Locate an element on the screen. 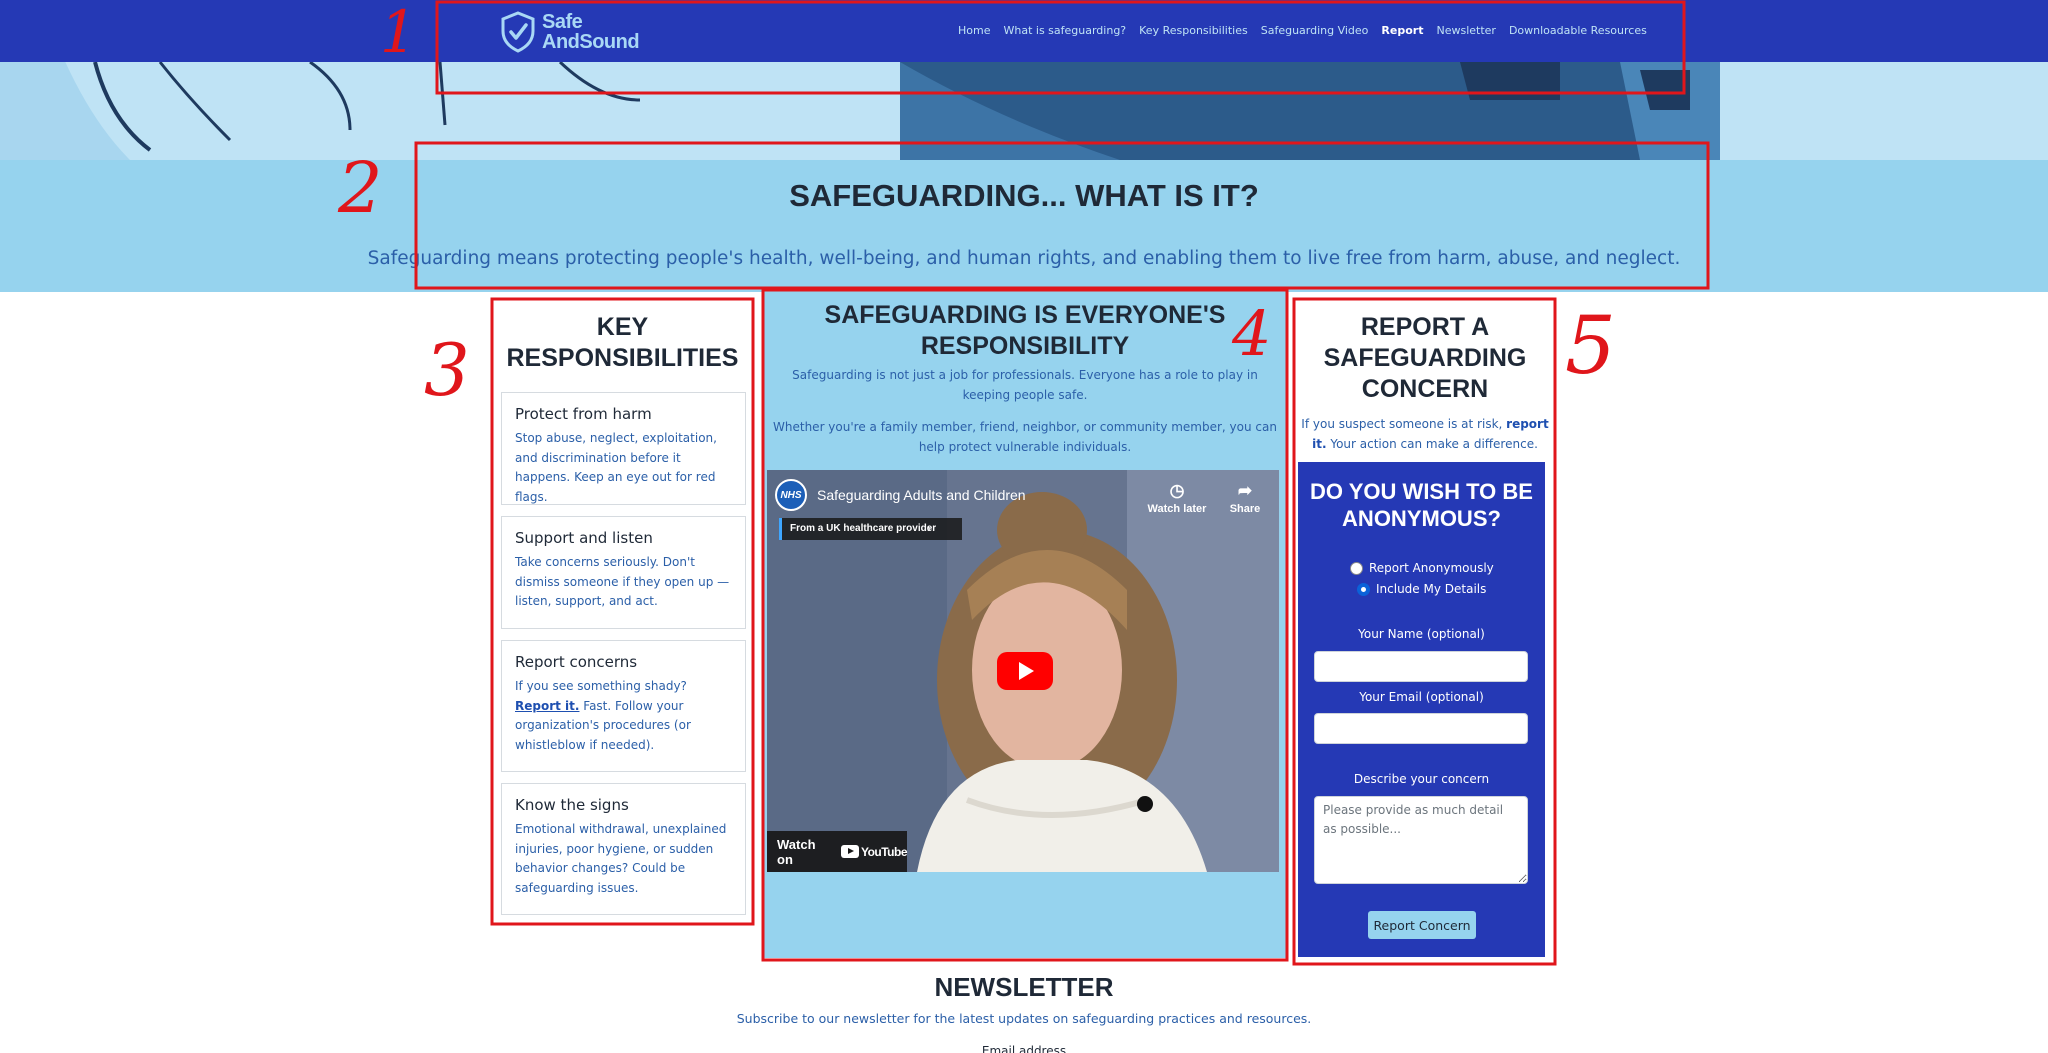 The image size is (2048, 1053). watch-on-youtube-button: Watch on YouTube is located at coordinates (837, 851).